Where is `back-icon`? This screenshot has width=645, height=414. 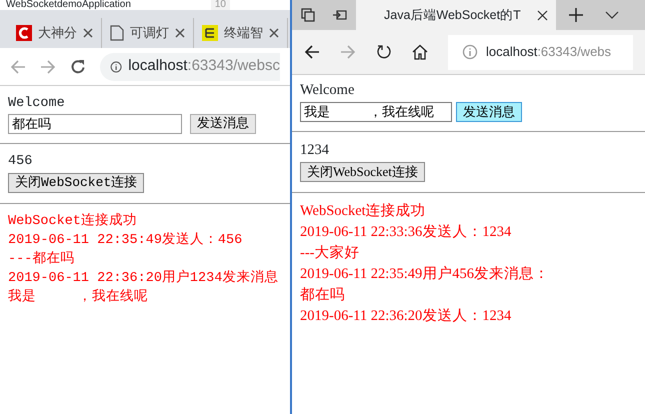 back-icon is located at coordinates (312, 52).